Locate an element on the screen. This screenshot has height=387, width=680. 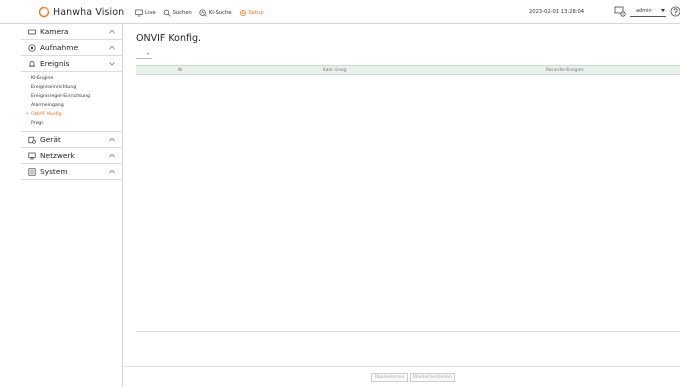
table-header: Nr Kam. Ereig. Recorder-Ereignis is located at coordinates (408, 70).